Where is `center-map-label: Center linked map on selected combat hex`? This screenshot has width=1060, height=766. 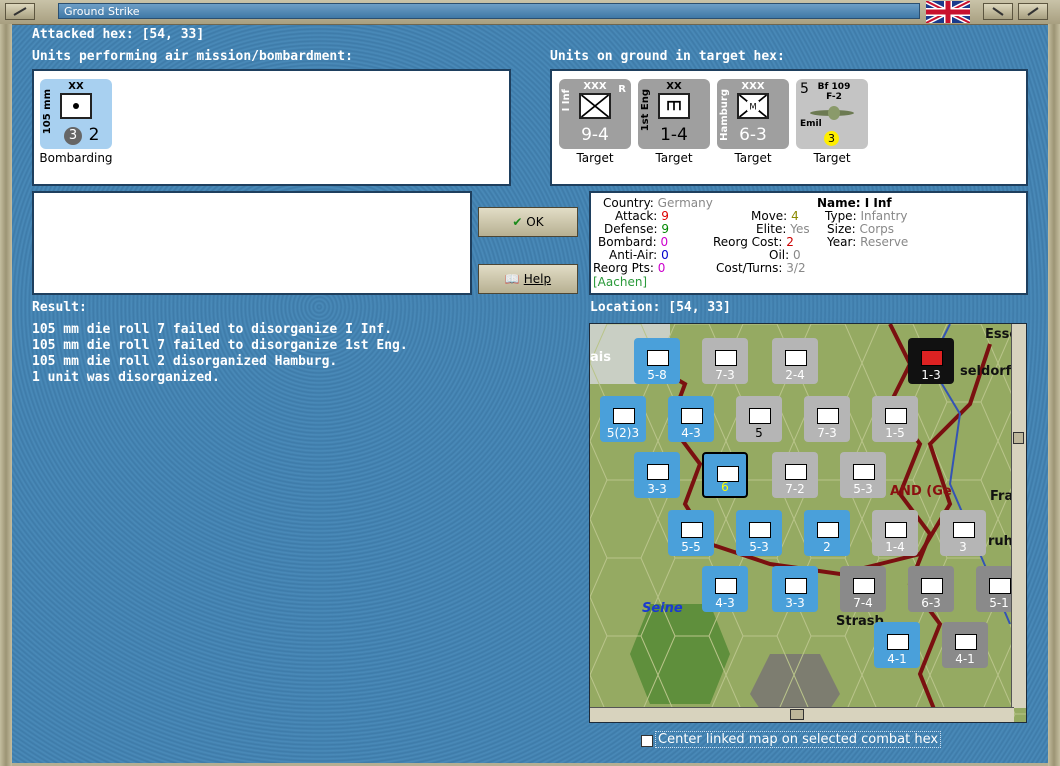
center-map-label: Center linked map on selected combat hex is located at coordinates (798, 739).